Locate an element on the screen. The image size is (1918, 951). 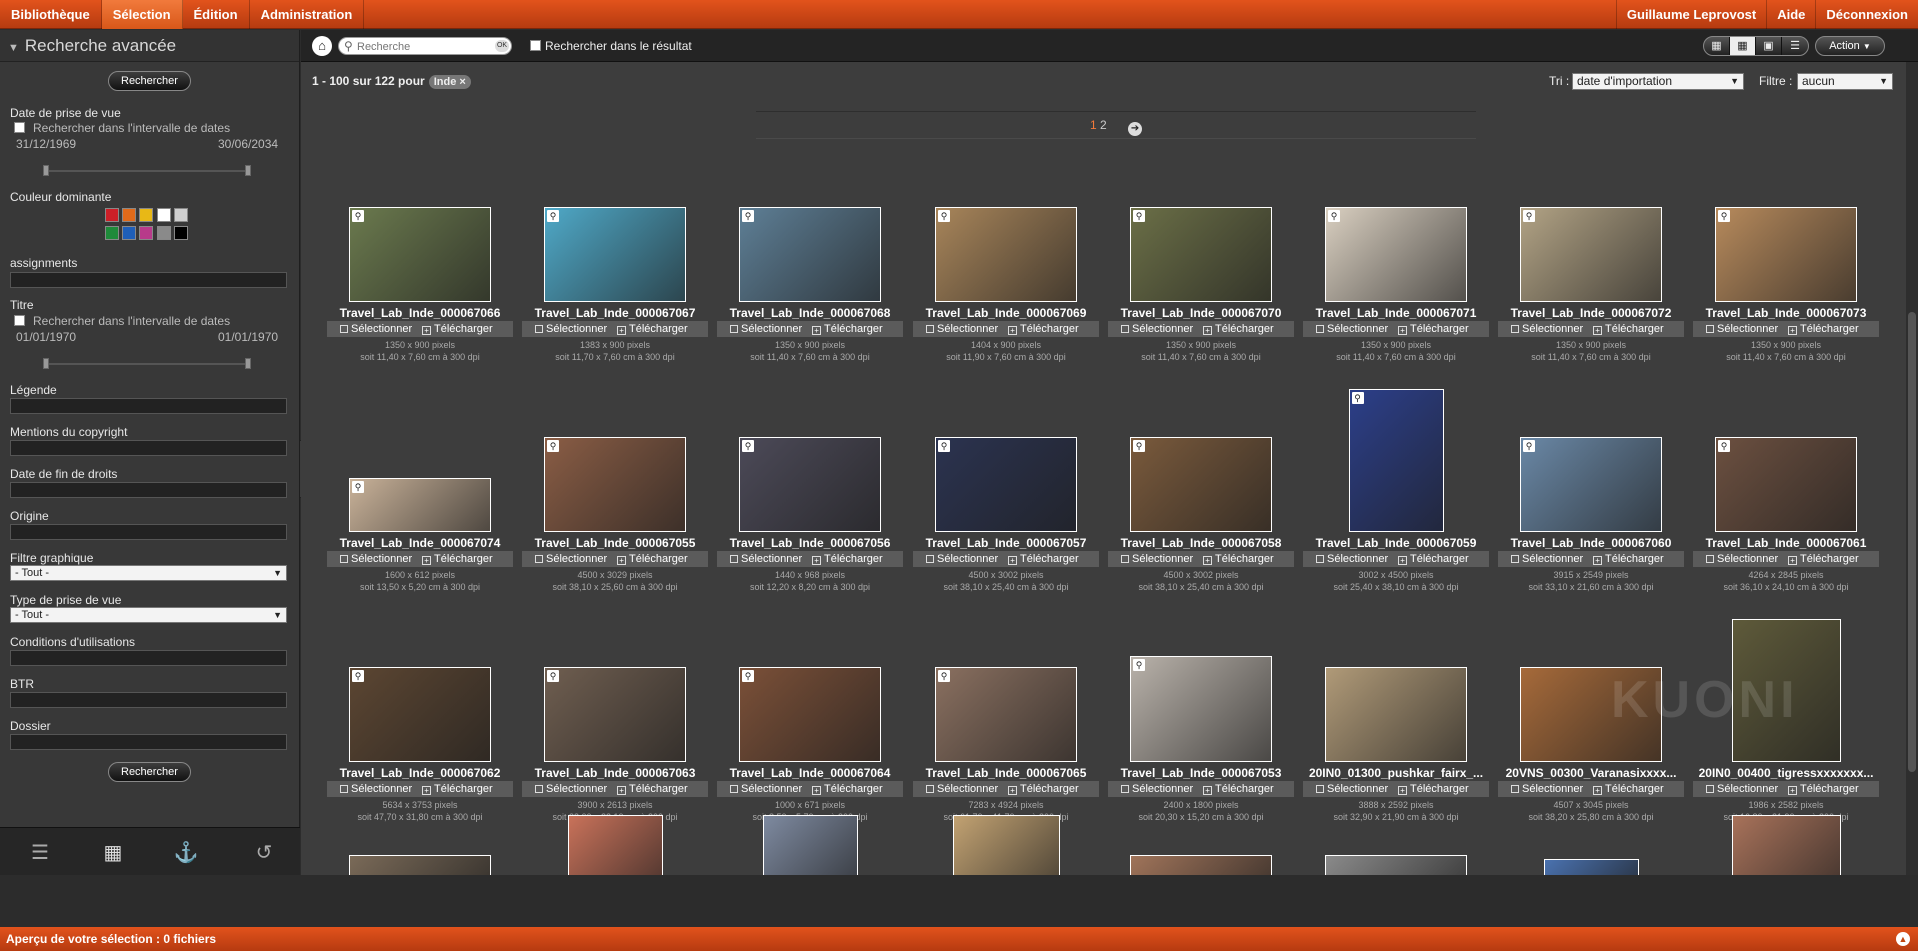
advanced-search-header: ▼ Recherche avancée is located at coordinates (149, 46).